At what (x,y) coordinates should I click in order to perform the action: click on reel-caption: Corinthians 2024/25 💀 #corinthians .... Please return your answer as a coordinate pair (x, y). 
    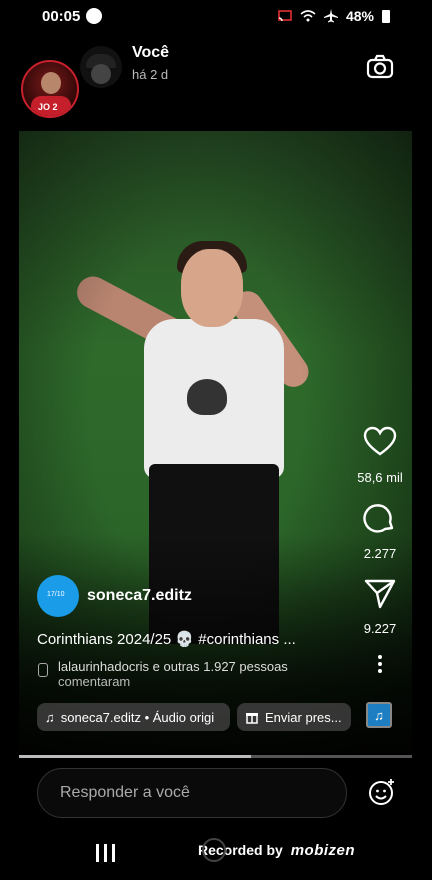
    Looking at the image, I should click on (166, 639).